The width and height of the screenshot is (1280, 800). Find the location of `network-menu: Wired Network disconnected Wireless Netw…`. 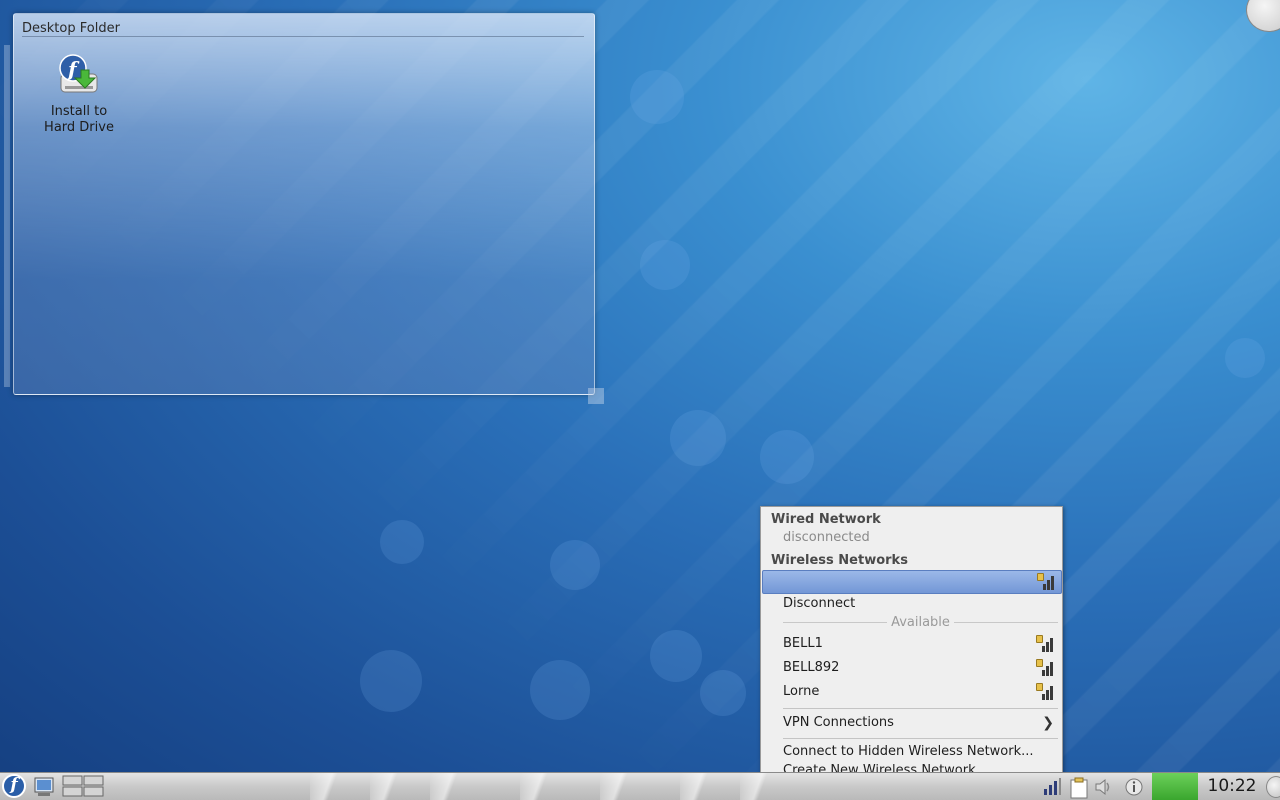

network-menu: Wired Network disconnected Wireless Netw… is located at coordinates (911, 644).